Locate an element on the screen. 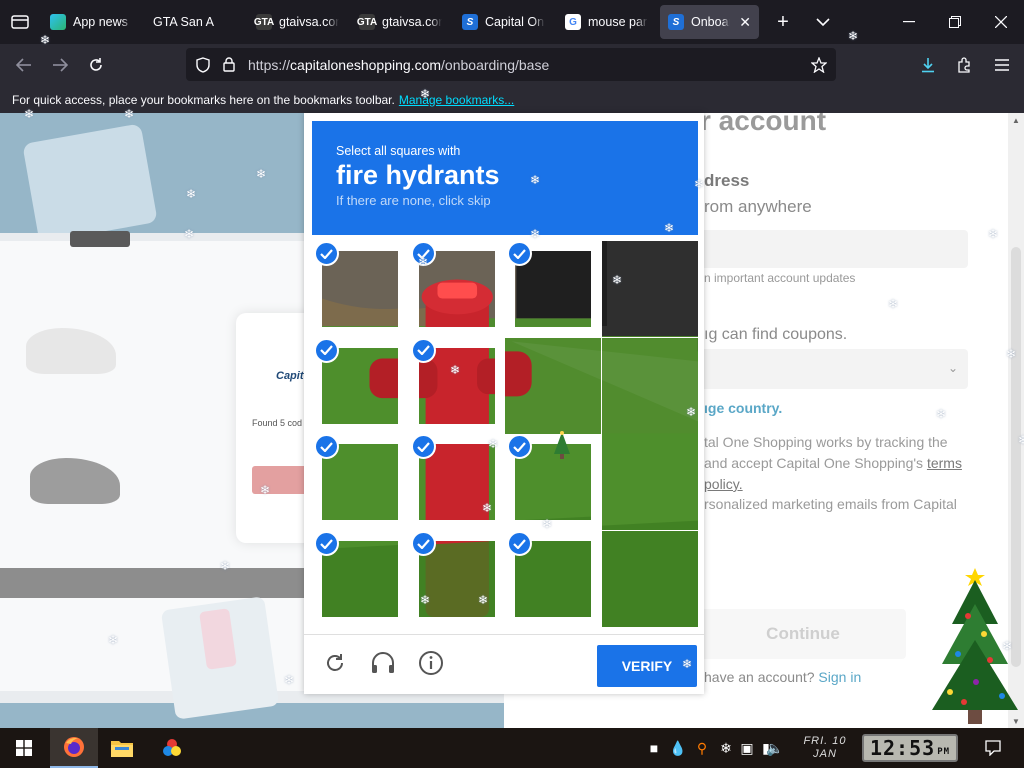 This screenshot has height=768, width=1024. back-button is located at coordinates (24, 65).